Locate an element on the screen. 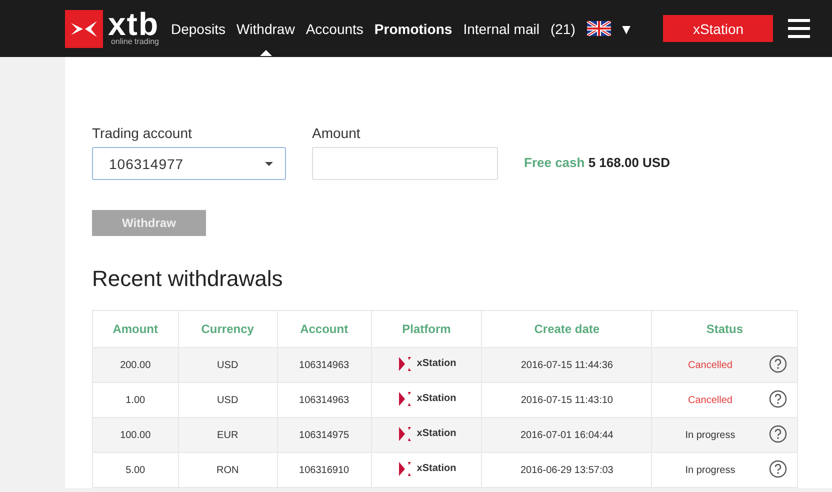 This screenshot has width=832, height=492. nav-link: Withdraw is located at coordinates (265, 28).